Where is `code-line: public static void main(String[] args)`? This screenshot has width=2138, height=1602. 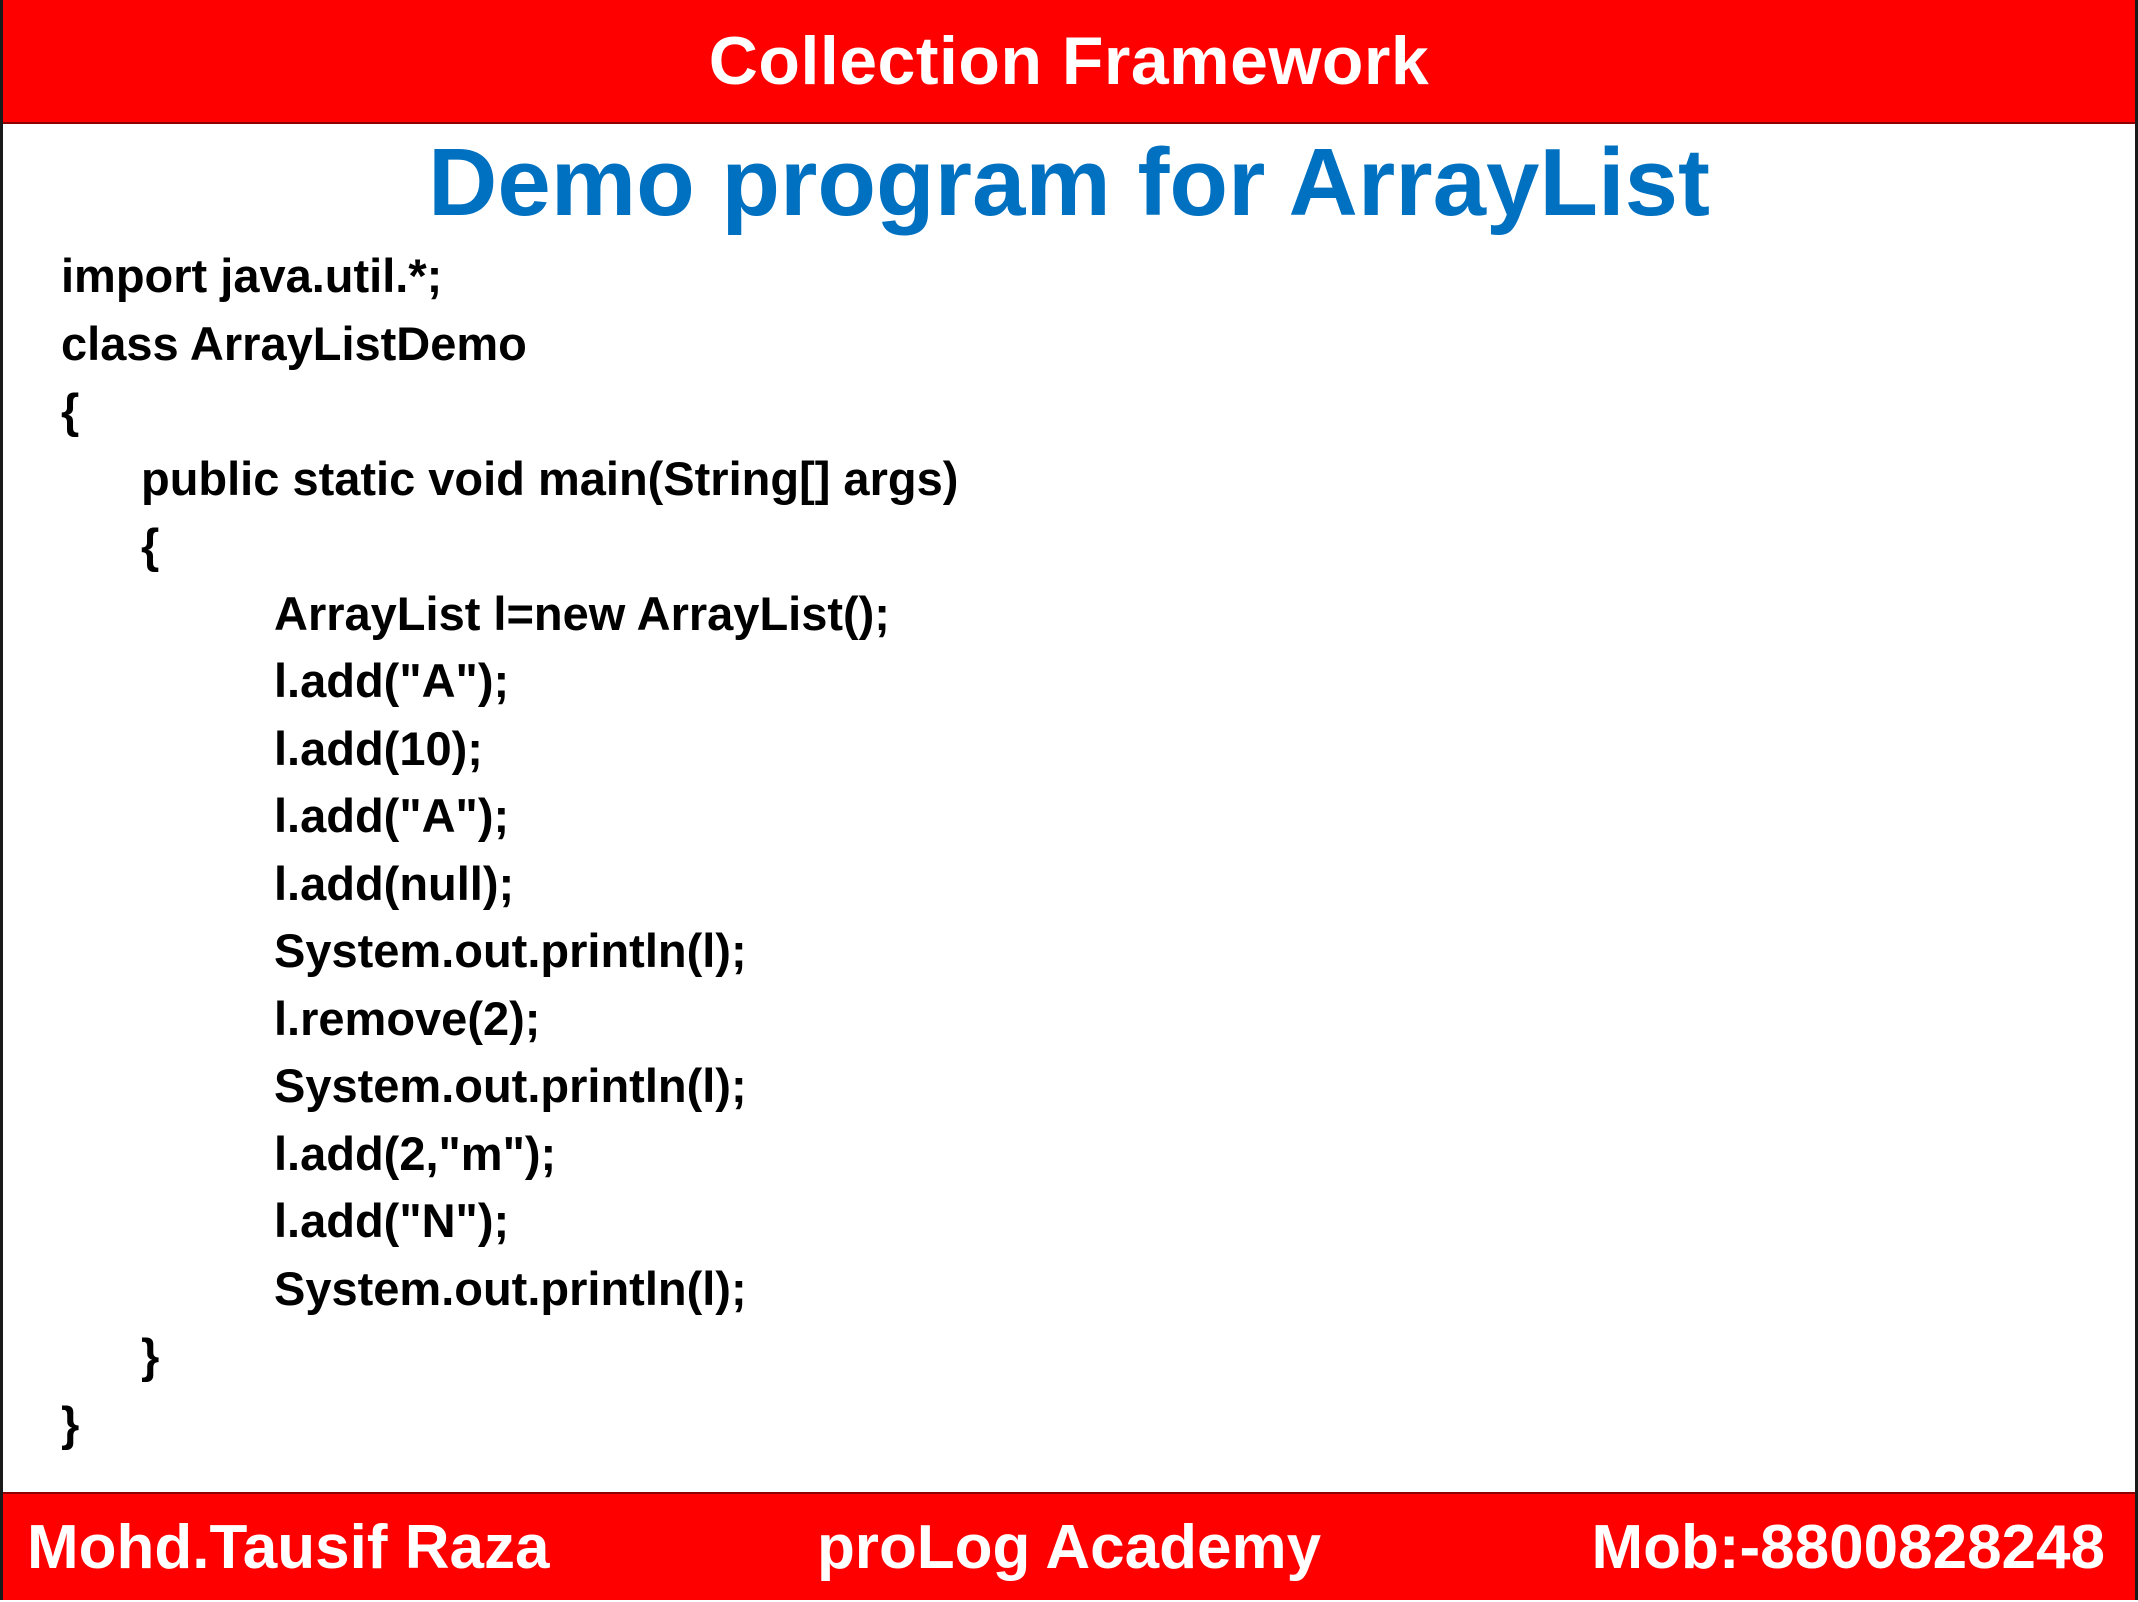
code-line: public static void main(String[] args) is located at coordinates (550, 478).